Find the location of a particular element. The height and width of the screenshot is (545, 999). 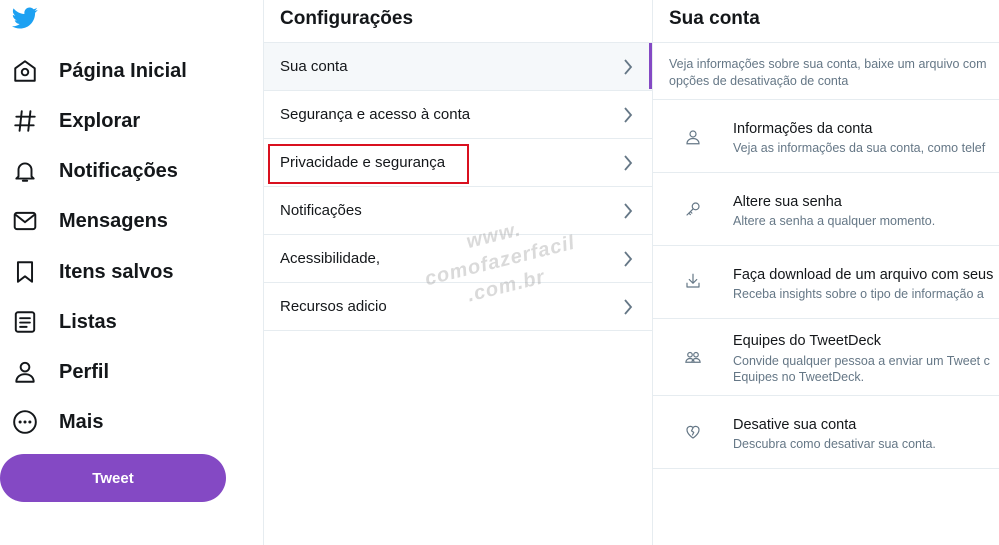

settings-item-security: Segurança e acesso à conta is located at coordinates (458, 115).